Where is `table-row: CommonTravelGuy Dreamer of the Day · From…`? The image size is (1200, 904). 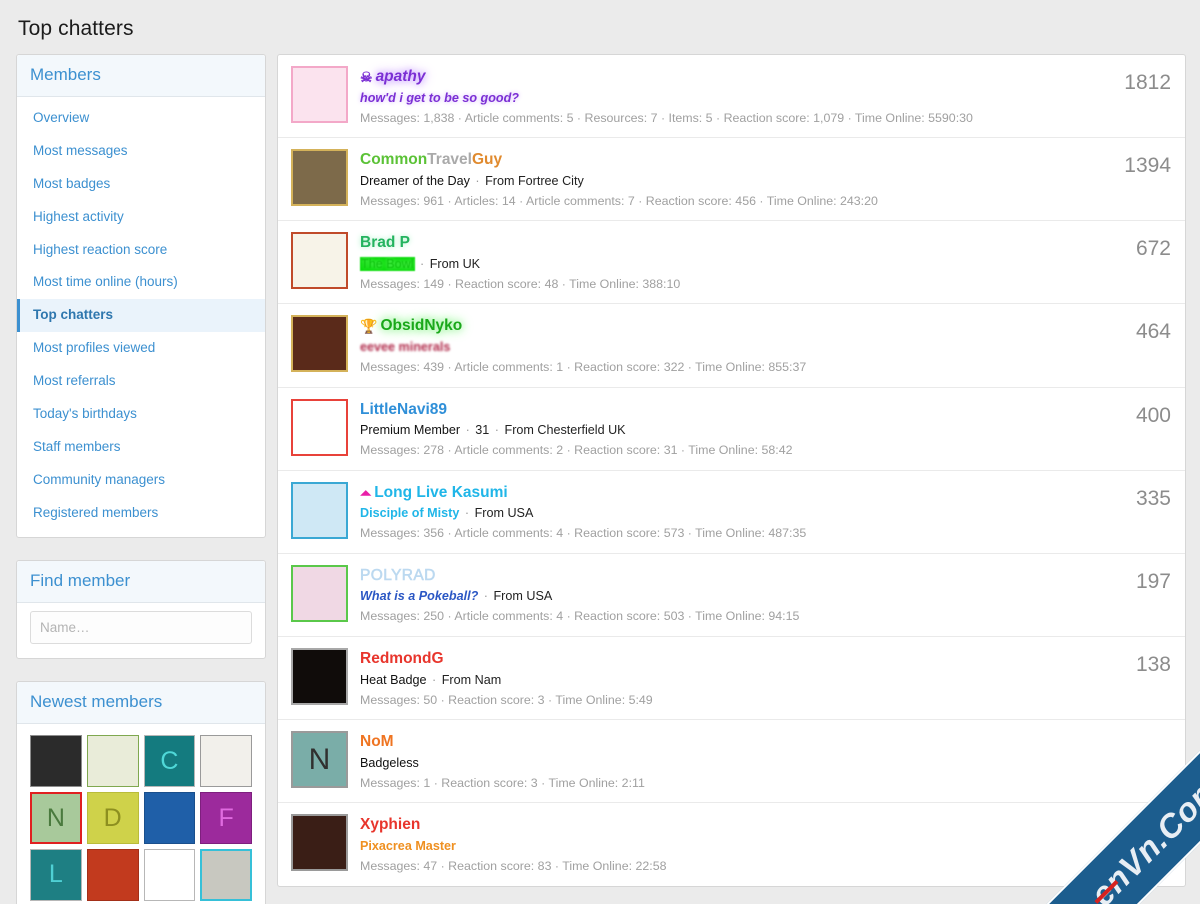
table-row: CommonTravelGuy Dreamer of the Day · From… is located at coordinates (731, 180).